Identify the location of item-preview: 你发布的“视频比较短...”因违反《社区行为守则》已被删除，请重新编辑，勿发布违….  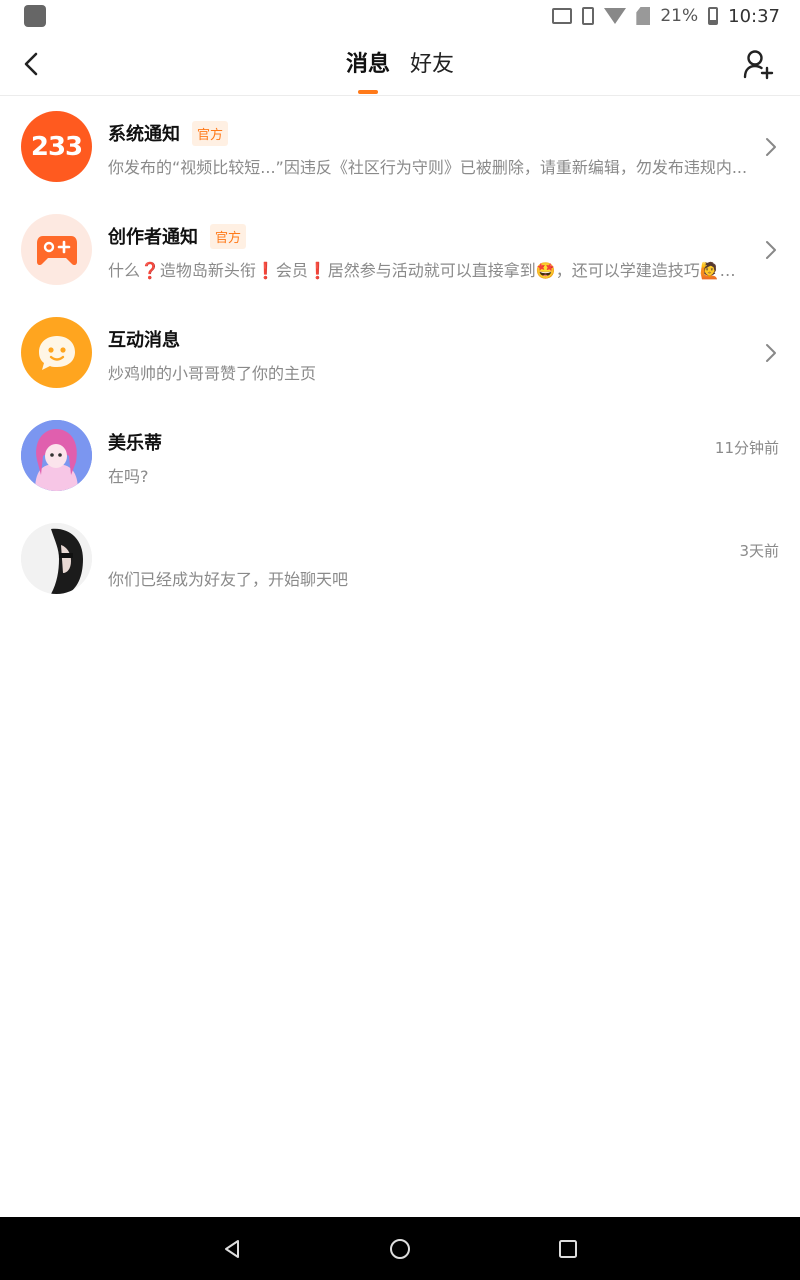
(428, 167).